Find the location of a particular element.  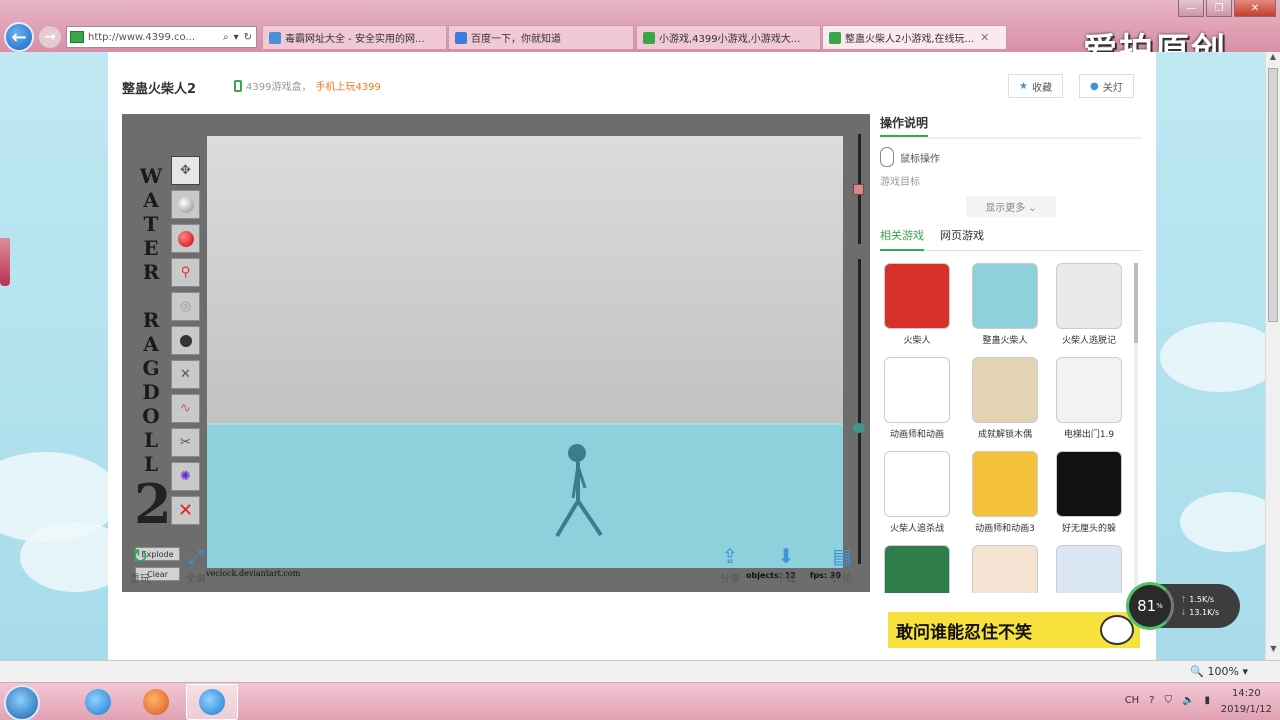

volume-icon: 🔈 is located at coordinates (1188, 700).